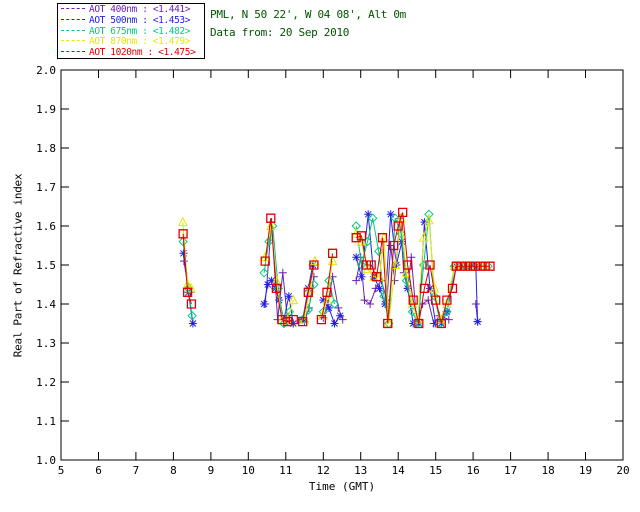 This screenshot has width=640, height=512. What do you see at coordinates (360, 470) in the screenshot?
I see `x-tick-label: 13` at bounding box center [360, 470].